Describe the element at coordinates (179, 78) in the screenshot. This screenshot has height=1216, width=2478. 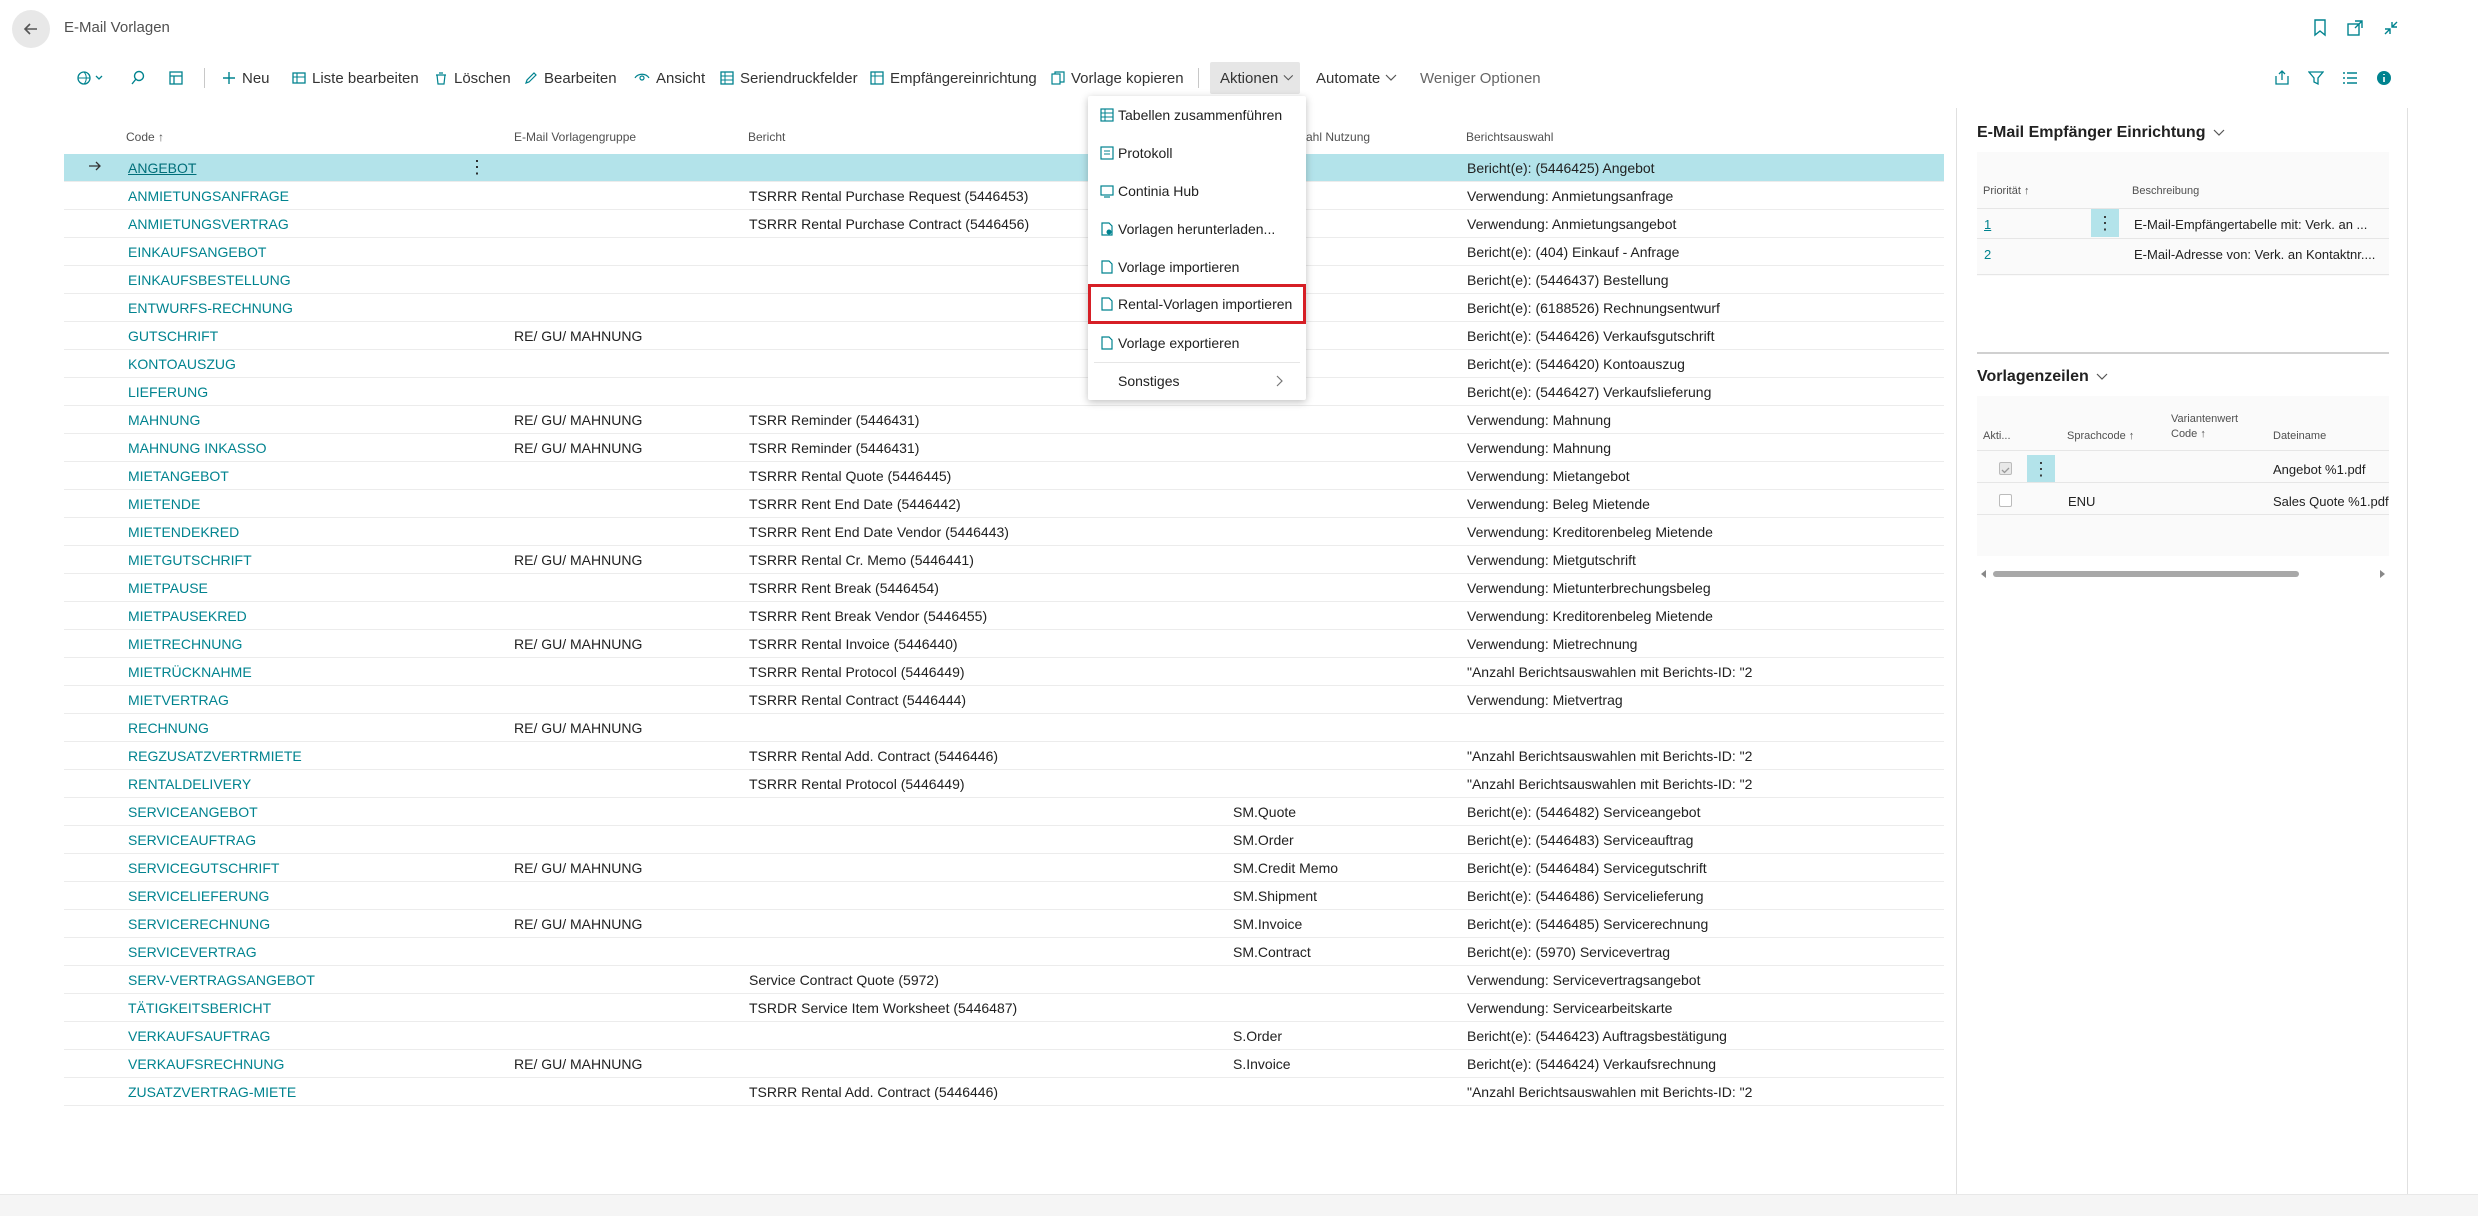
I see `view-toggle-button` at that location.